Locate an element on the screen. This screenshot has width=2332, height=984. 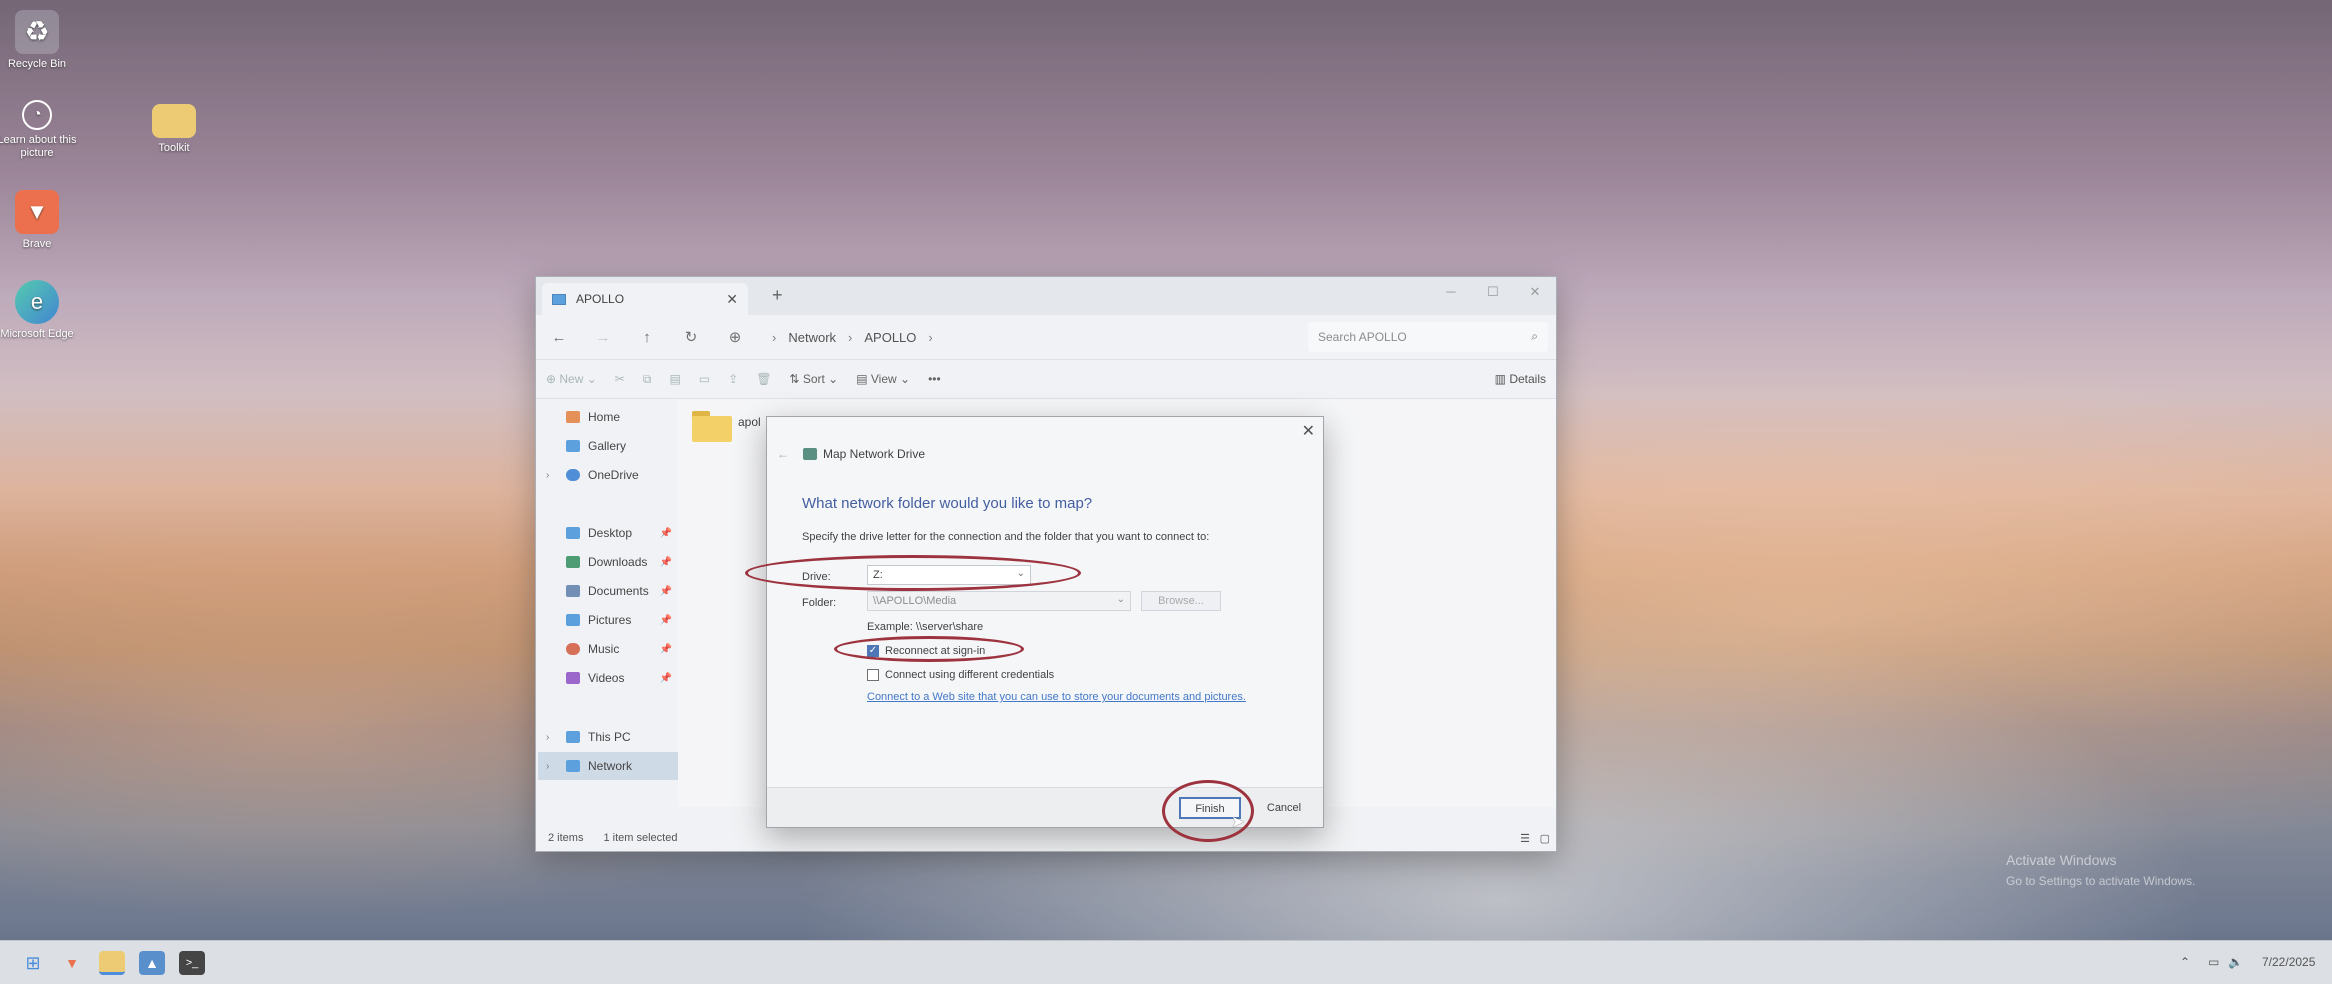
sort-button: ⇅ Sort ⌄ is located at coordinates (813, 379).